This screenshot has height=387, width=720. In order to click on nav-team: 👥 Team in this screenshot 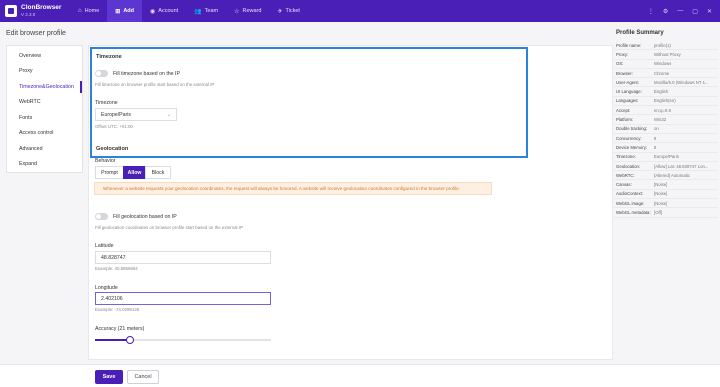, I will do `click(206, 11)`.